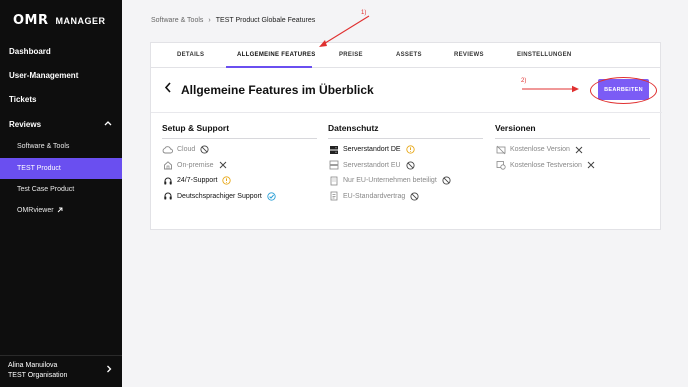 This screenshot has height=387, width=688. What do you see at coordinates (195, 165) in the screenshot?
I see `feature-label: On-premise` at bounding box center [195, 165].